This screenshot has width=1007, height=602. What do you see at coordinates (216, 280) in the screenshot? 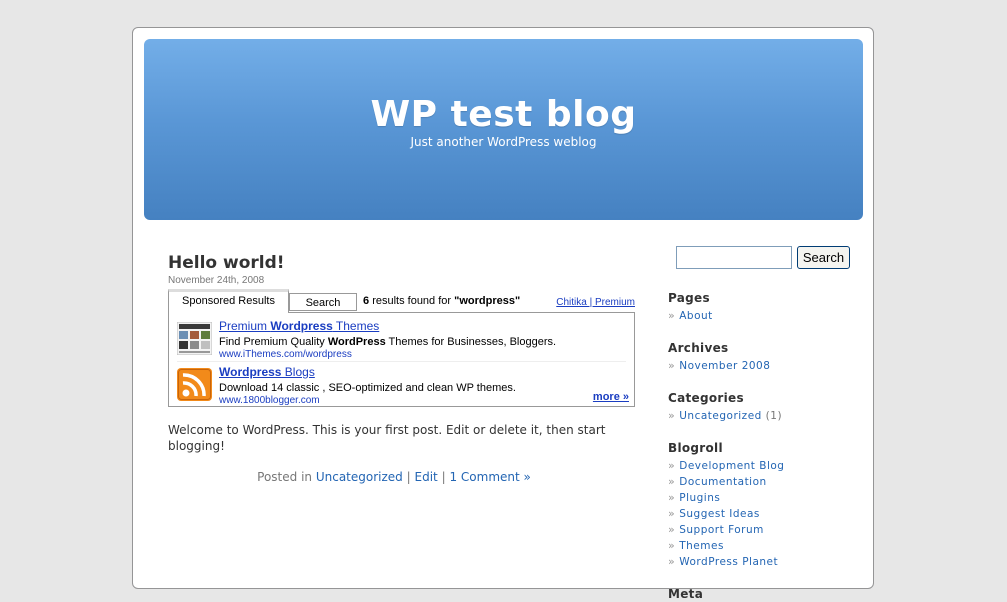
I see `post-date: November 24th, 2008` at bounding box center [216, 280].